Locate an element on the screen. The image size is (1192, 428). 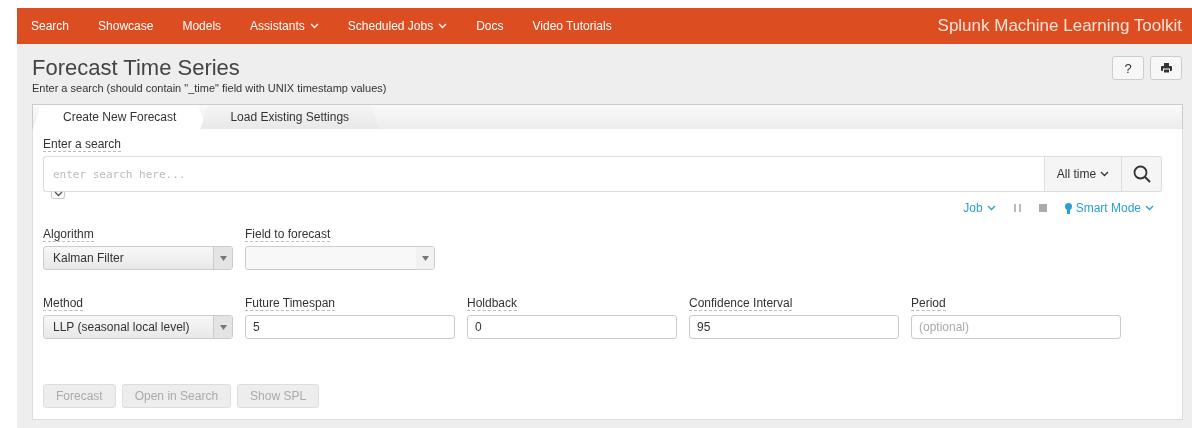
nav-item: Assistants is located at coordinates (284, 26).